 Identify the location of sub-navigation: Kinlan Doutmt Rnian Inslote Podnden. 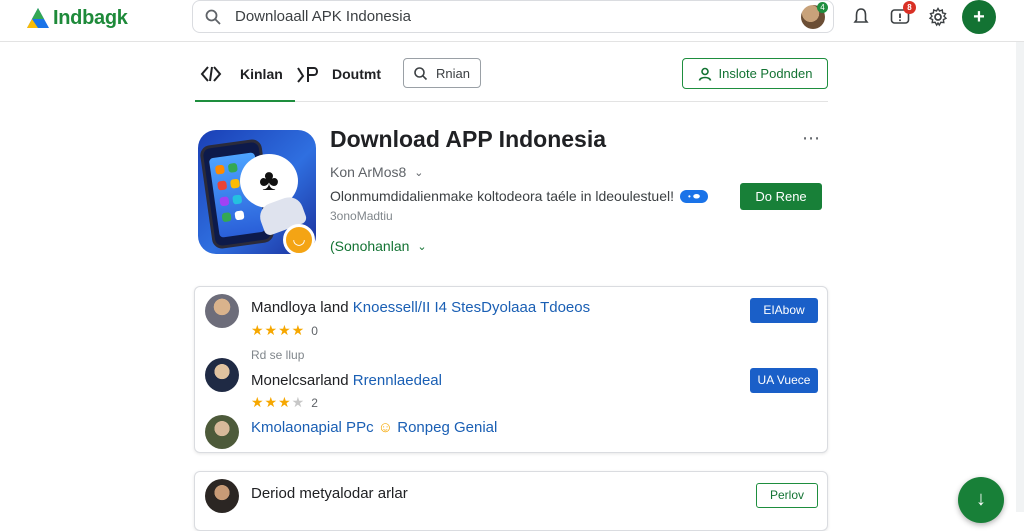
(511, 78).